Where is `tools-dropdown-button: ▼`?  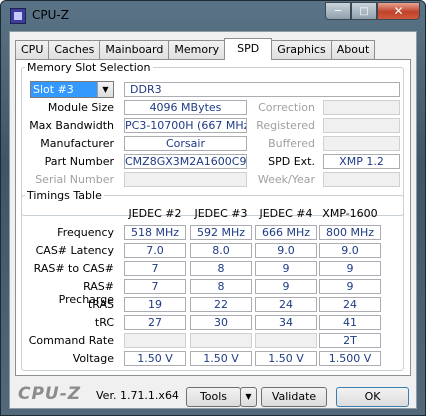 tools-dropdown-button: ▼ is located at coordinates (248, 397).